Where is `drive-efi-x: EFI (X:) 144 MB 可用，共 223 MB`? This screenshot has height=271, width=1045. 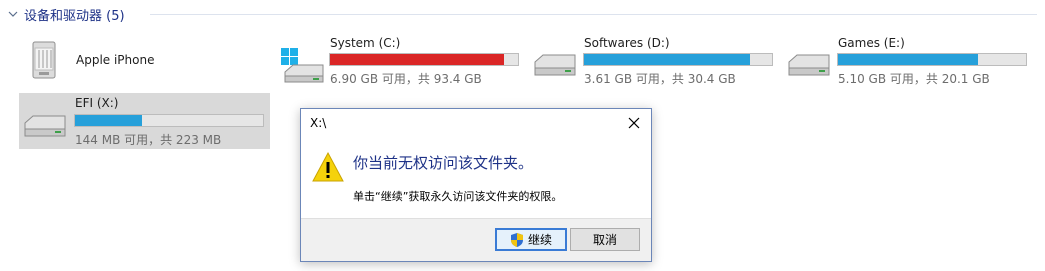
drive-efi-x: EFI (X:) 144 MB 可用，共 223 MB is located at coordinates (144, 121).